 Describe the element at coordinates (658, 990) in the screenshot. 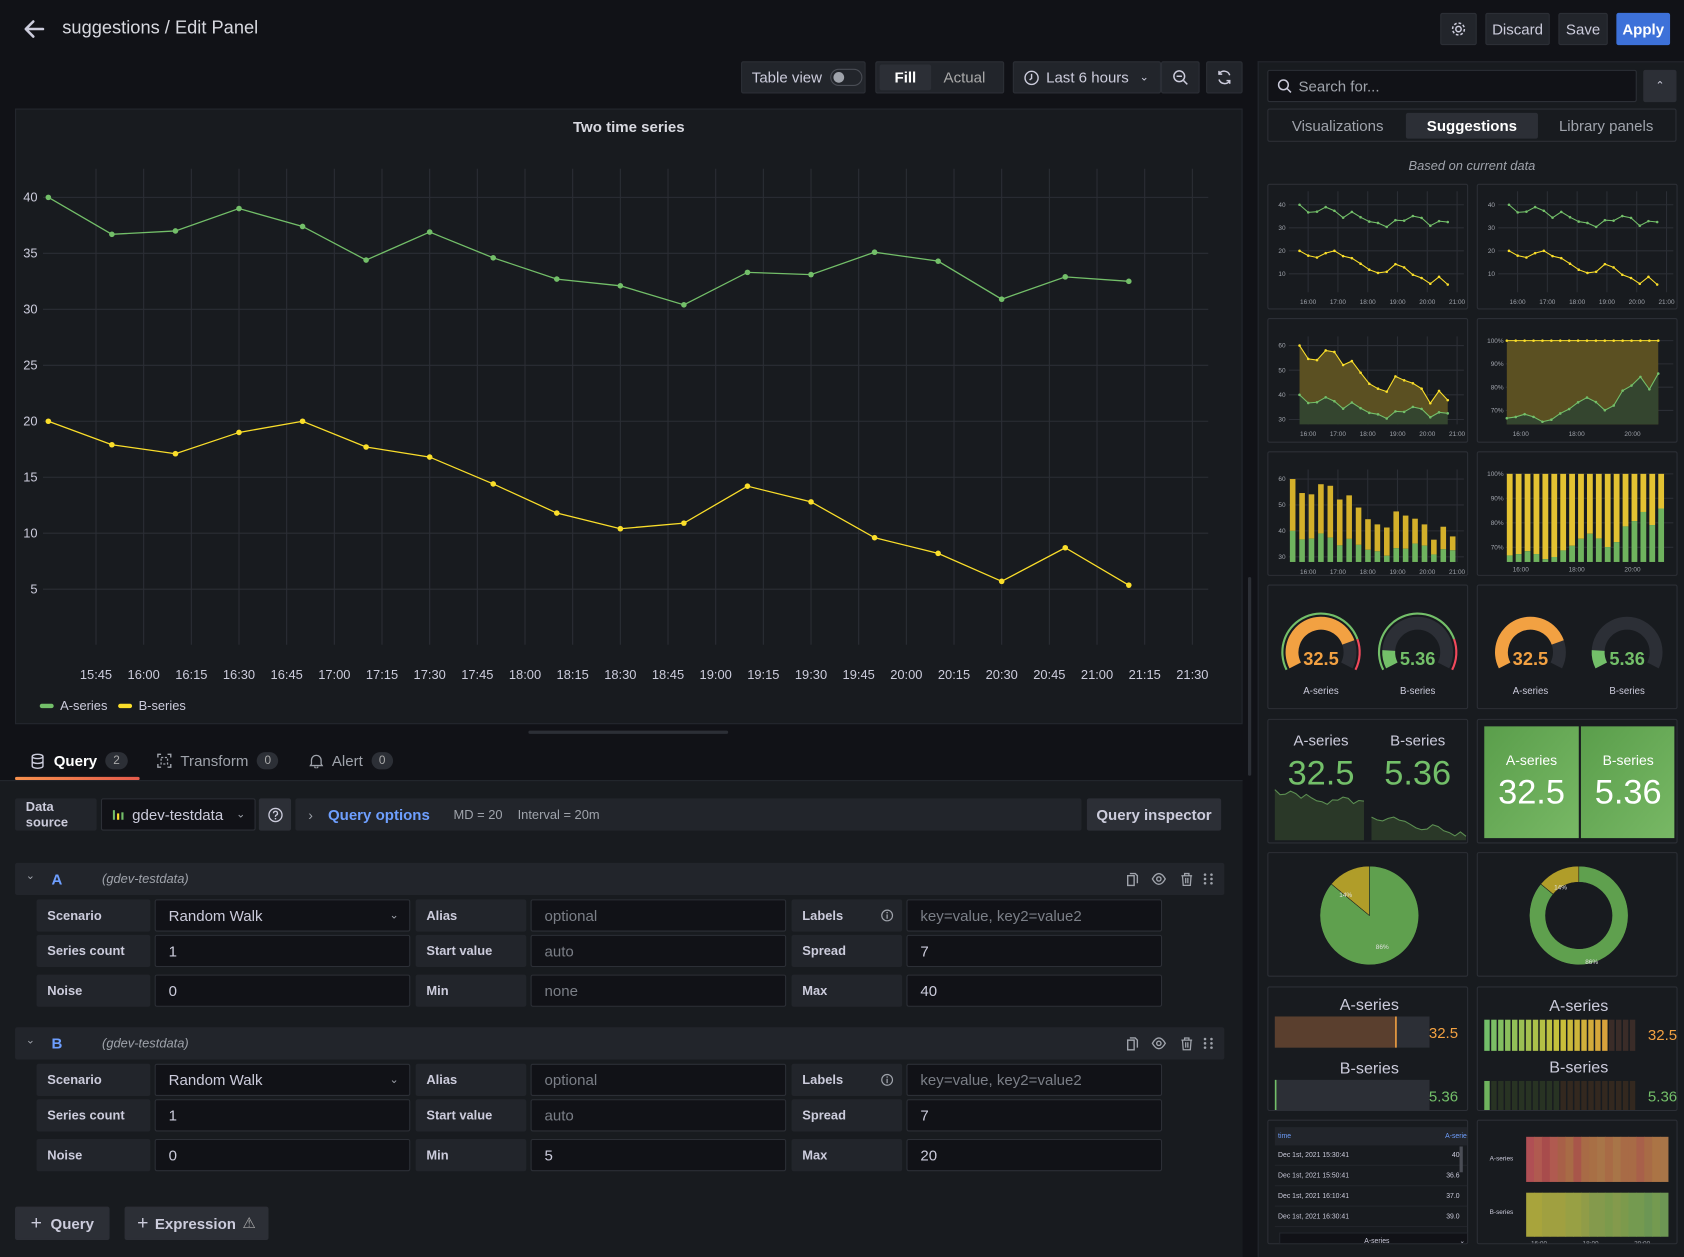

I see `min-field: none` at that location.